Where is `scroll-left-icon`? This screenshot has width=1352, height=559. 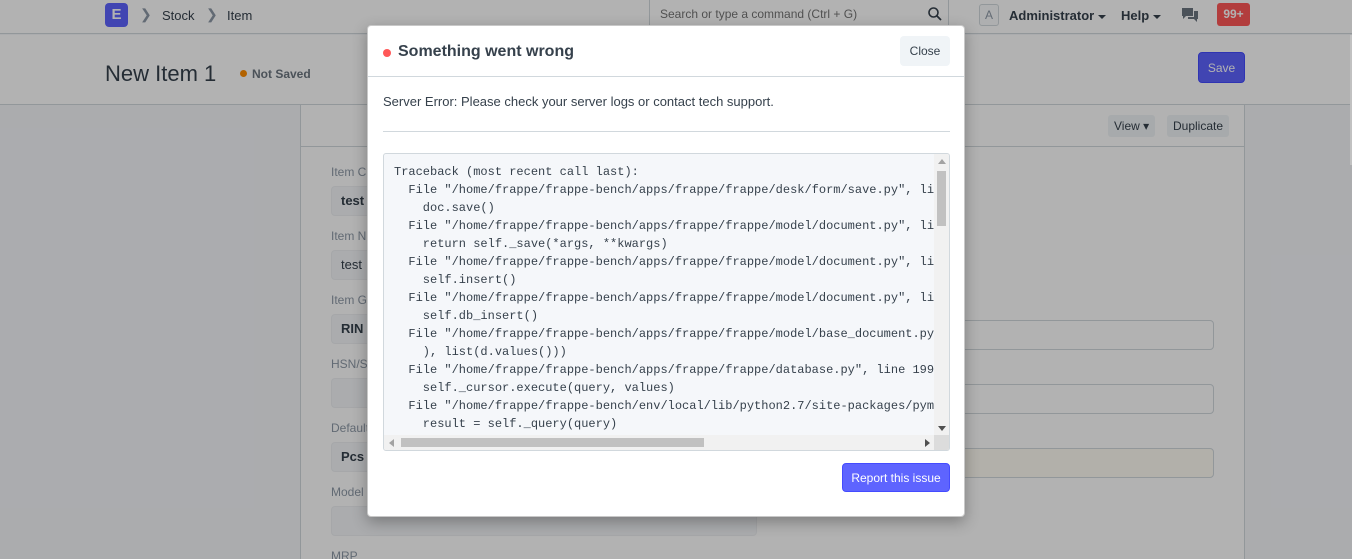 scroll-left-icon is located at coordinates (391, 443).